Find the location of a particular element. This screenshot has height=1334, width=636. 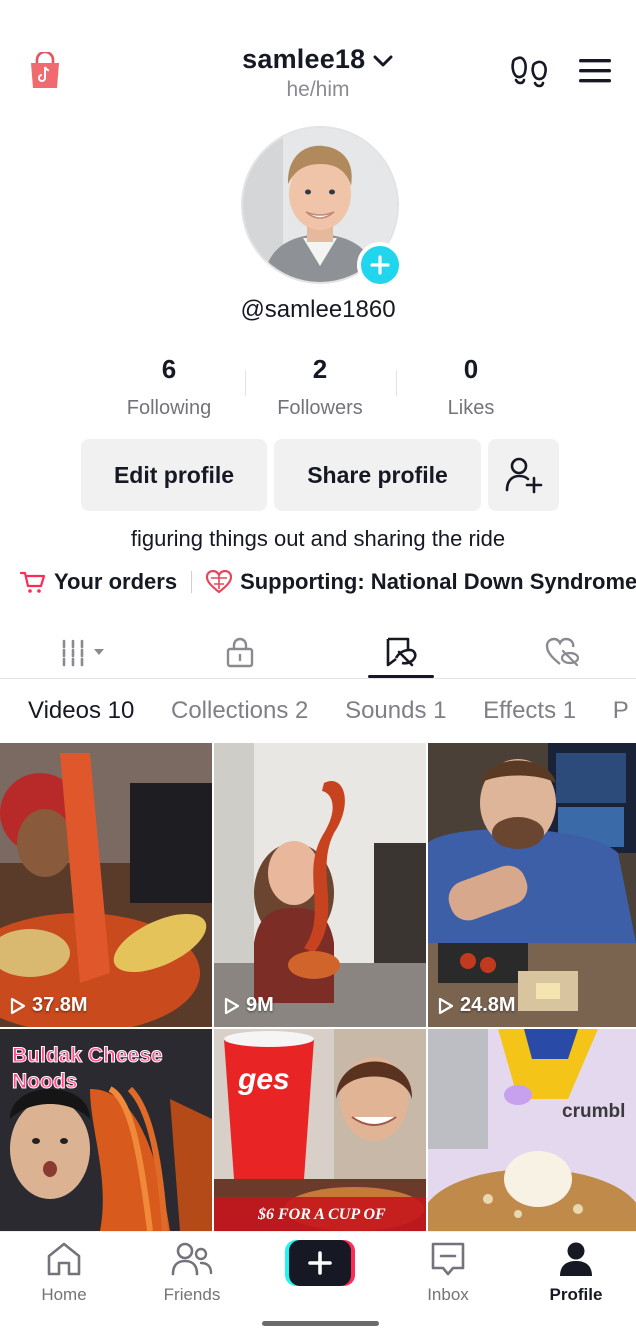

cart-icon is located at coordinates (33, 582).